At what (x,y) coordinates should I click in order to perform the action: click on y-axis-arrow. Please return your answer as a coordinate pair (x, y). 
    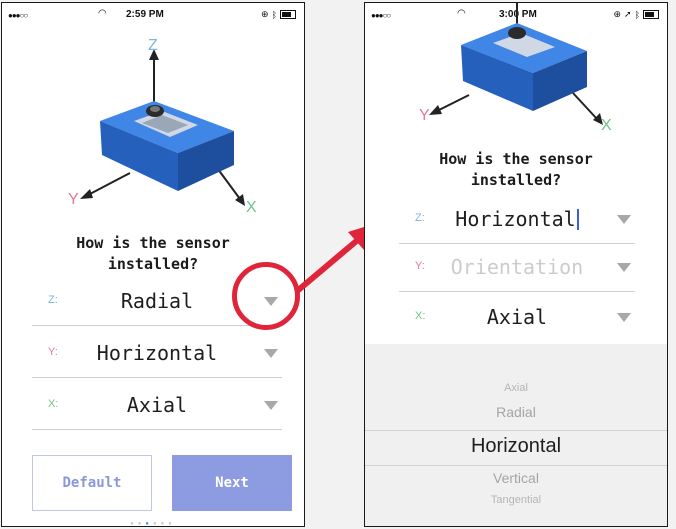
    Looking at the image, I should click on (435, 110).